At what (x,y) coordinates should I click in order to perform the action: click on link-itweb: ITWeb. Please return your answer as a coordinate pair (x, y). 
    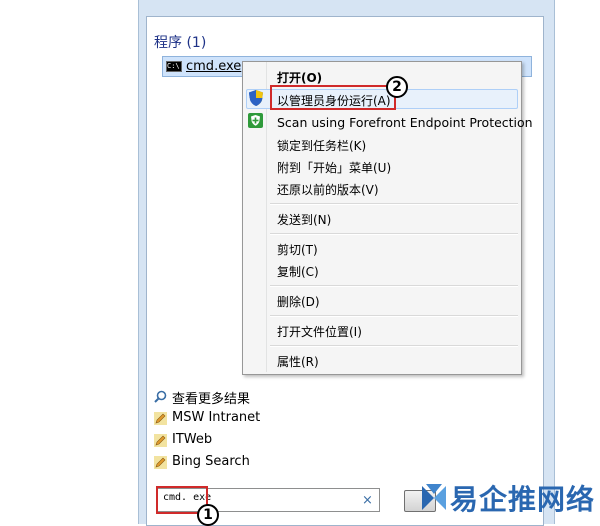
    Looking at the image, I should click on (192, 439).